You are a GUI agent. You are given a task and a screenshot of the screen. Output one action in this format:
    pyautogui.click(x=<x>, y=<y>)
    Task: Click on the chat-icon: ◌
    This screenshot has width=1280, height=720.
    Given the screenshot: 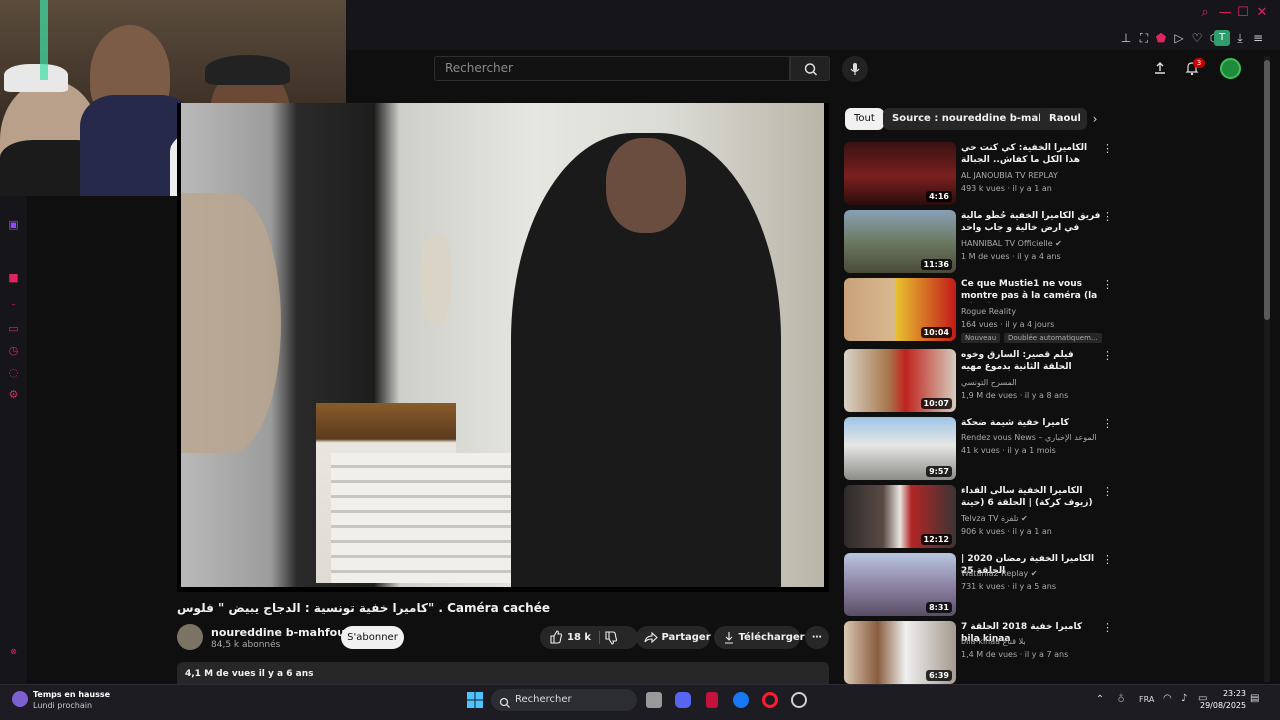 What is the action you would take?
    pyautogui.click(x=13, y=372)
    